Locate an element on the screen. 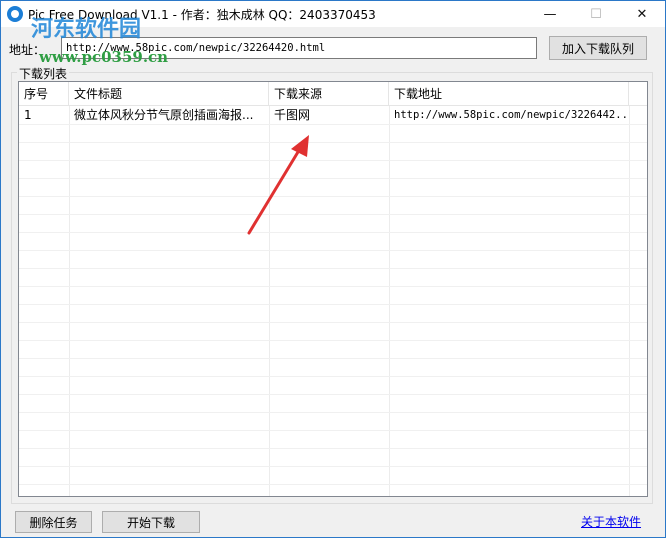  add-to-queue-button: 加入下载队列 is located at coordinates (598, 48).